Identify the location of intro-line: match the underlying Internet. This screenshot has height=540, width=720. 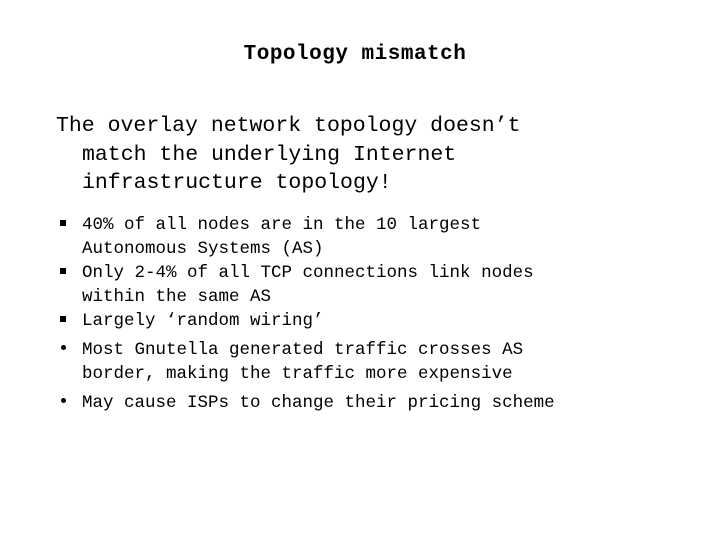
(269, 154).